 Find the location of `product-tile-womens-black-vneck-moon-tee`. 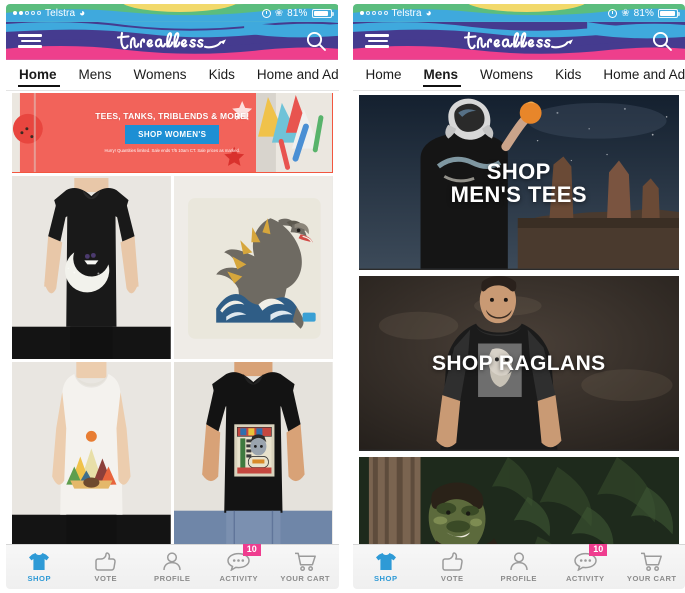

product-tile-womens-black-vneck-moon-tee is located at coordinates (91, 267).